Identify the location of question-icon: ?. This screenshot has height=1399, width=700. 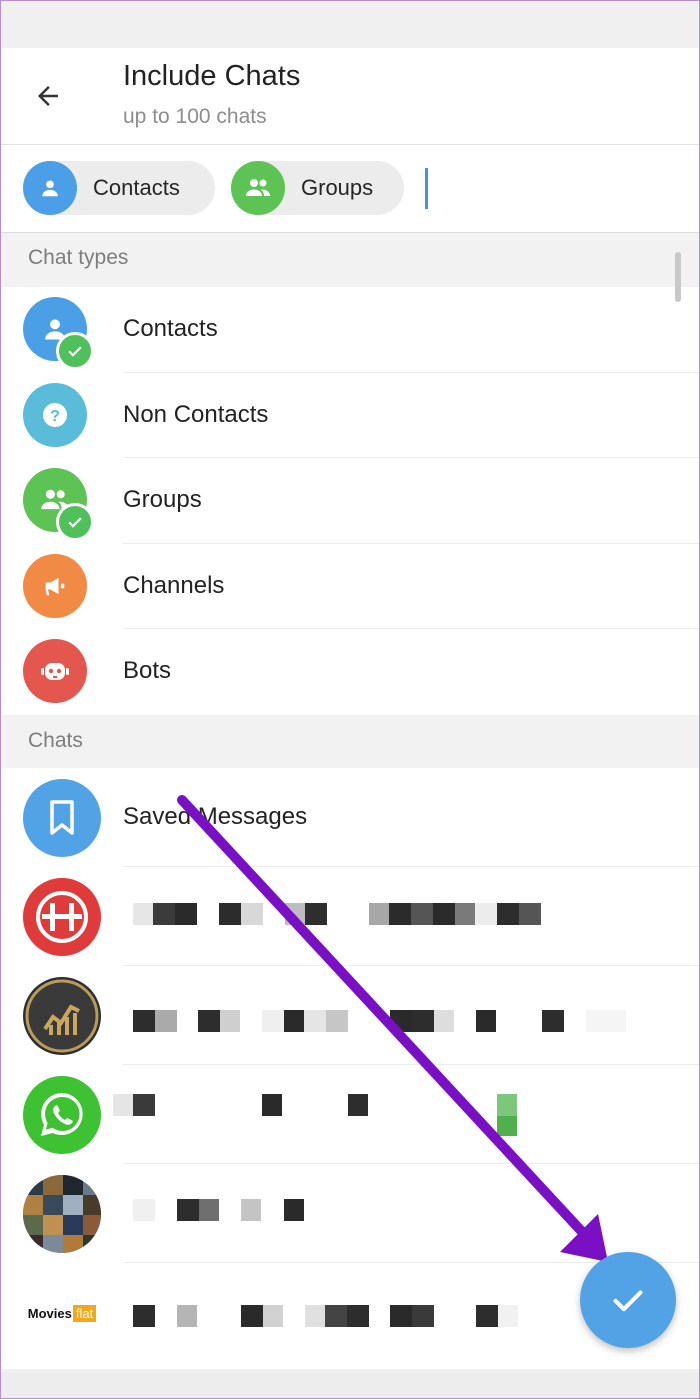
(55, 415).